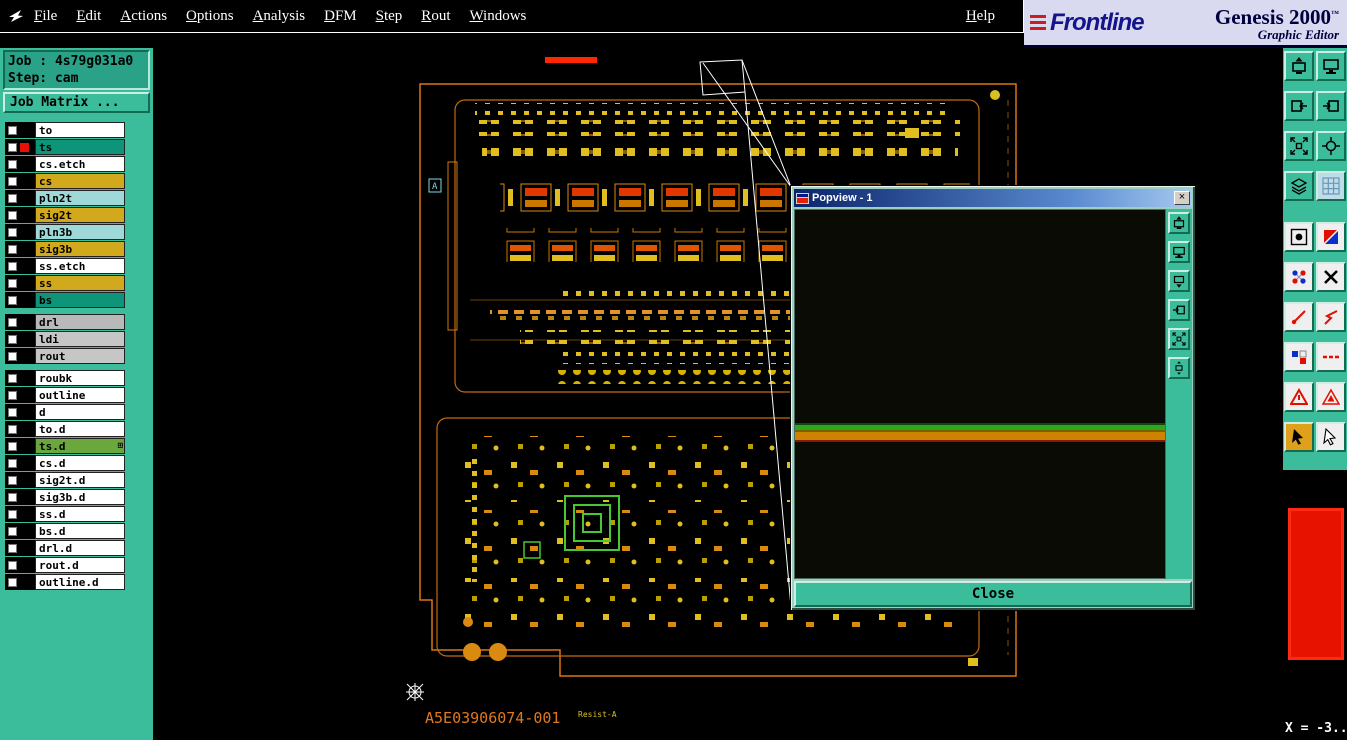  Describe the element at coordinates (80, 232) in the screenshot. I see `layer-label: pln3b` at that location.